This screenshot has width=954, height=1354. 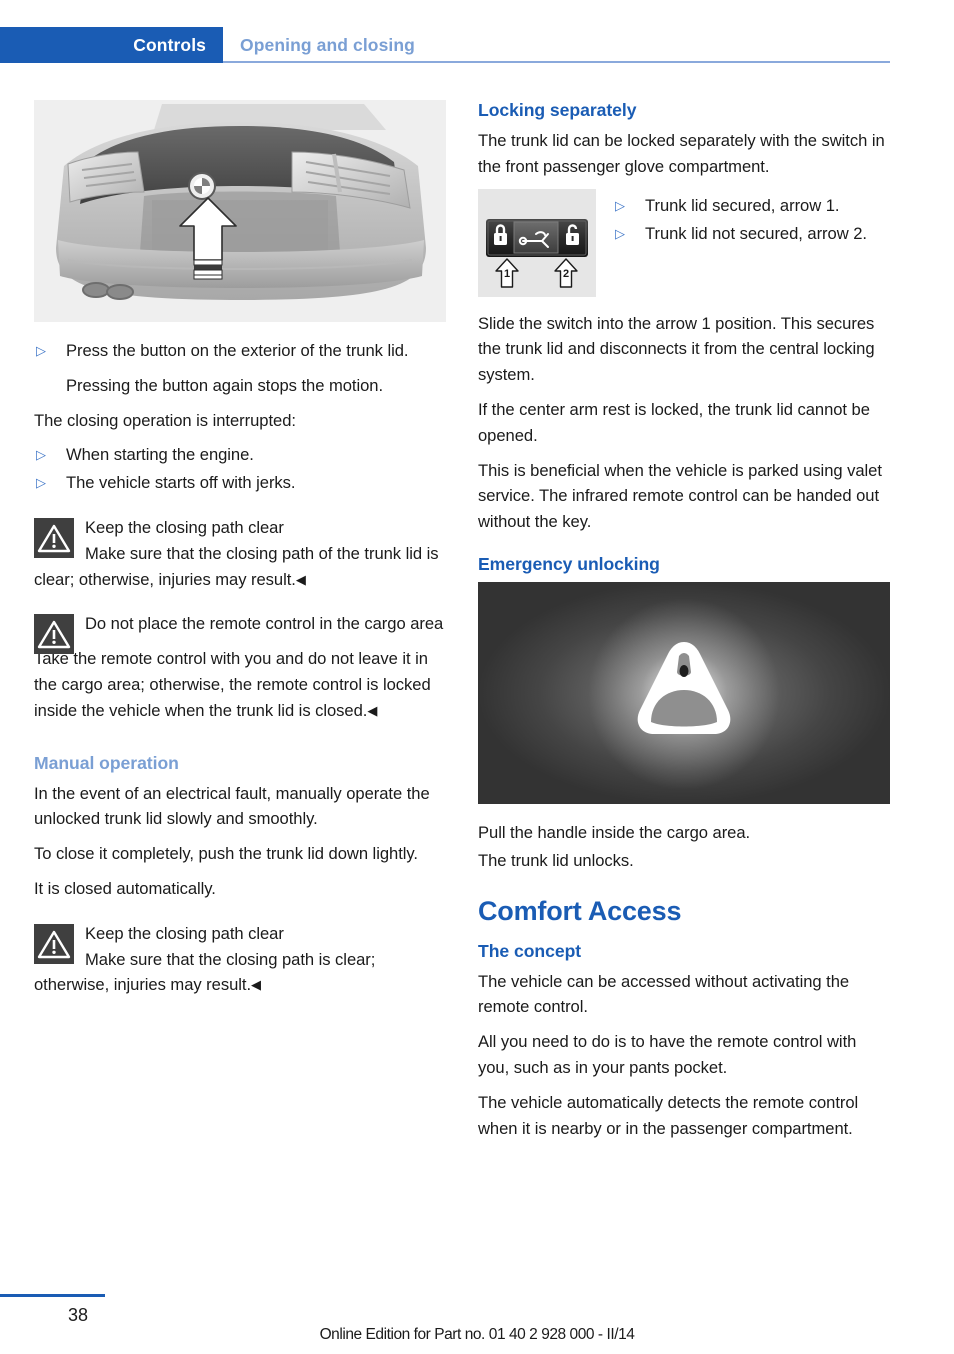 What do you see at coordinates (160, 455) in the screenshot?
I see `list-item-text: When starting the engine.` at bounding box center [160, 455].